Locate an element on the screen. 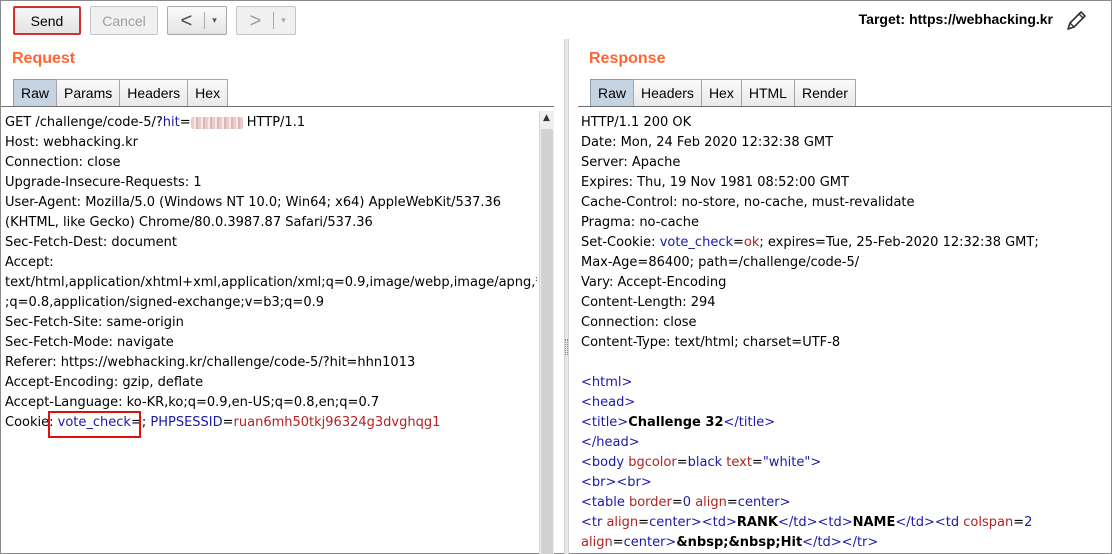 The width and height of the screenshot is (1112, 554). chevron-left-icon: < is located at coordinates (186, 20).